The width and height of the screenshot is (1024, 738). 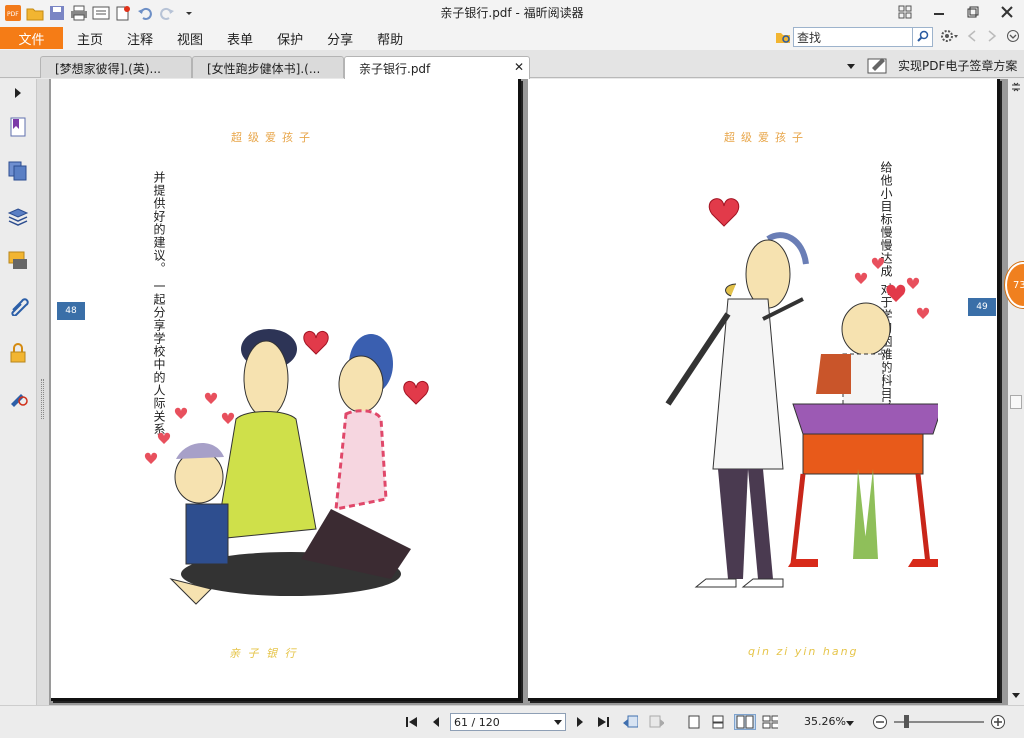 I want to click on menu-home: 主页, so click(x=89, y=38).